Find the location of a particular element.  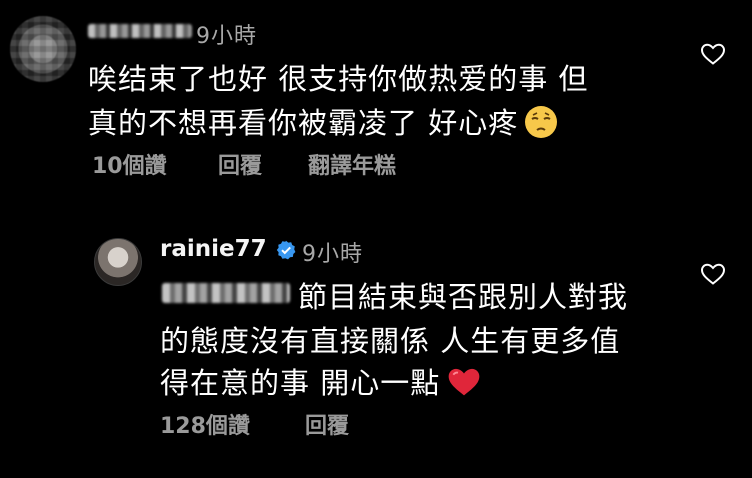

comment-timestamp: 9小時 is located at coordinates (226, 36).